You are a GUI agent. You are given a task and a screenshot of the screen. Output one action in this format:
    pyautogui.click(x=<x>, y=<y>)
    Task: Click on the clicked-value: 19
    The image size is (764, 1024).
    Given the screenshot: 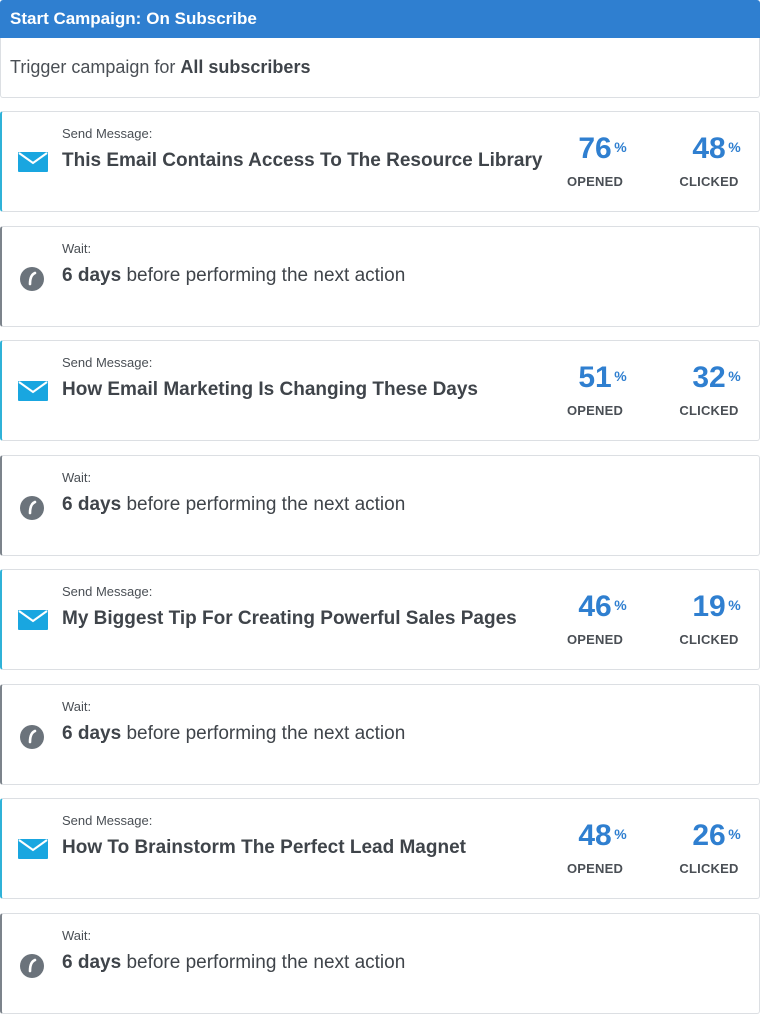 What is the action you would take?
    pyautogui.click(x=709, y=606)
    